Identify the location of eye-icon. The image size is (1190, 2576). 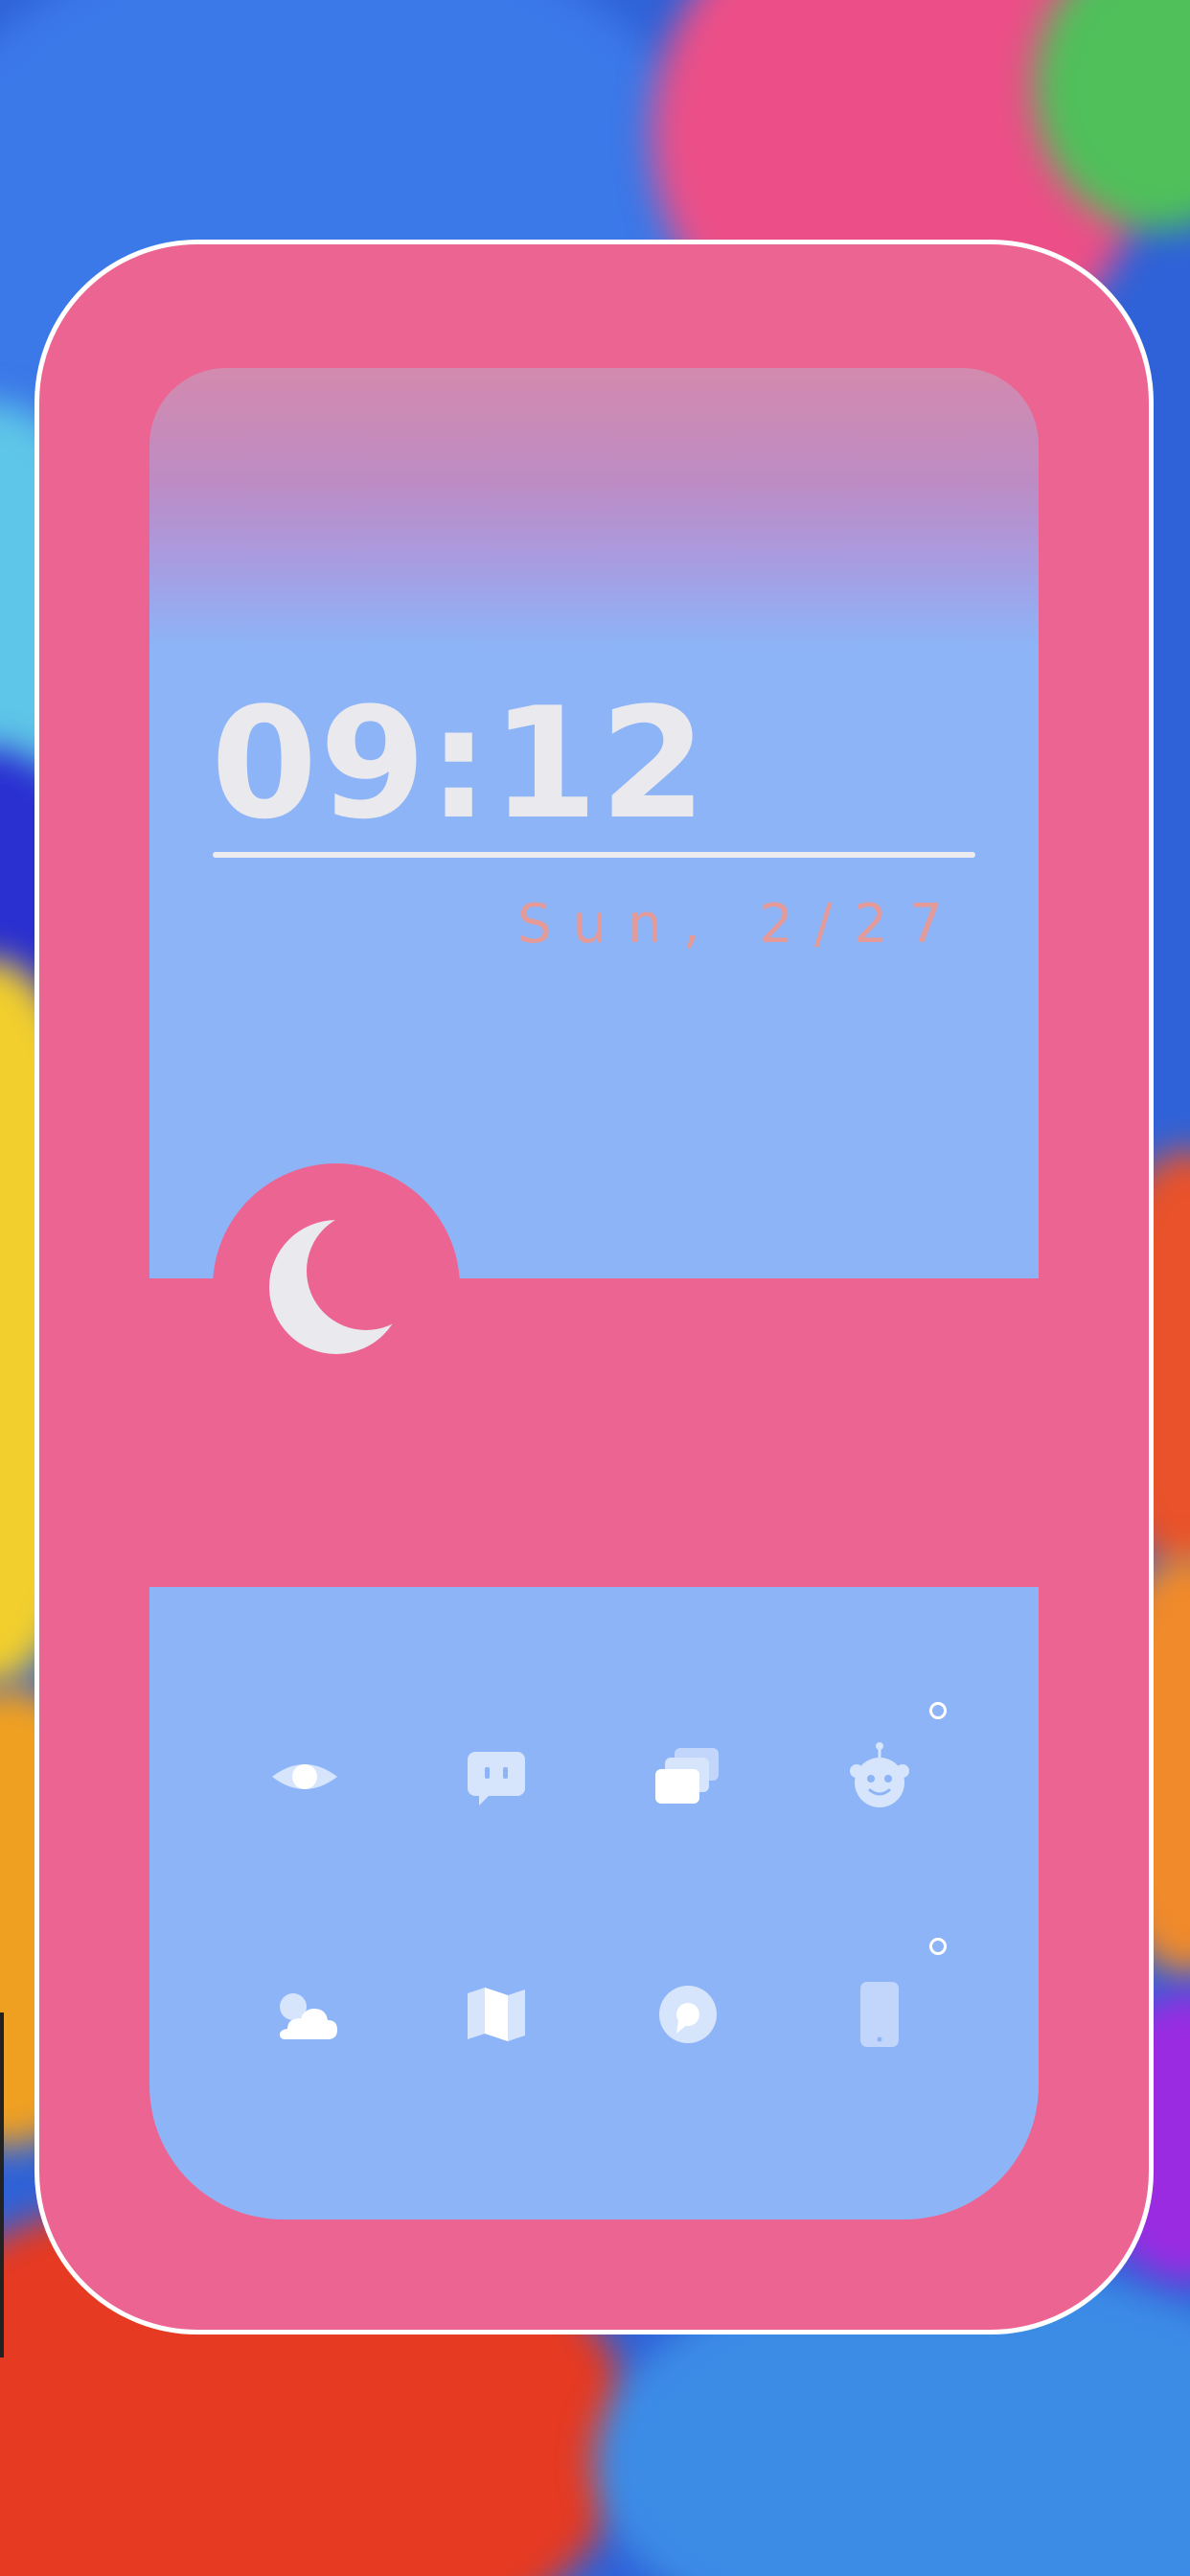
(304, 1776).